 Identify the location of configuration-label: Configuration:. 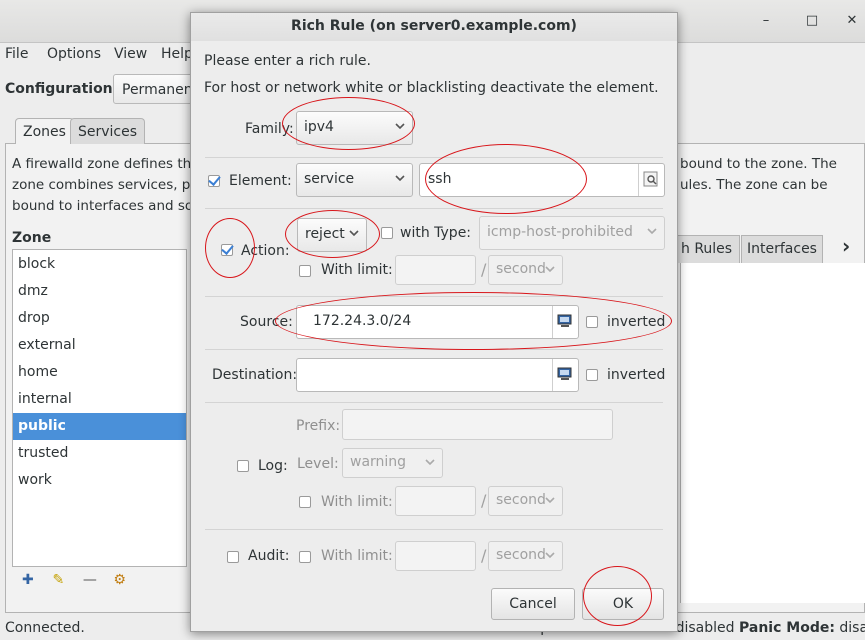
(62, 89).